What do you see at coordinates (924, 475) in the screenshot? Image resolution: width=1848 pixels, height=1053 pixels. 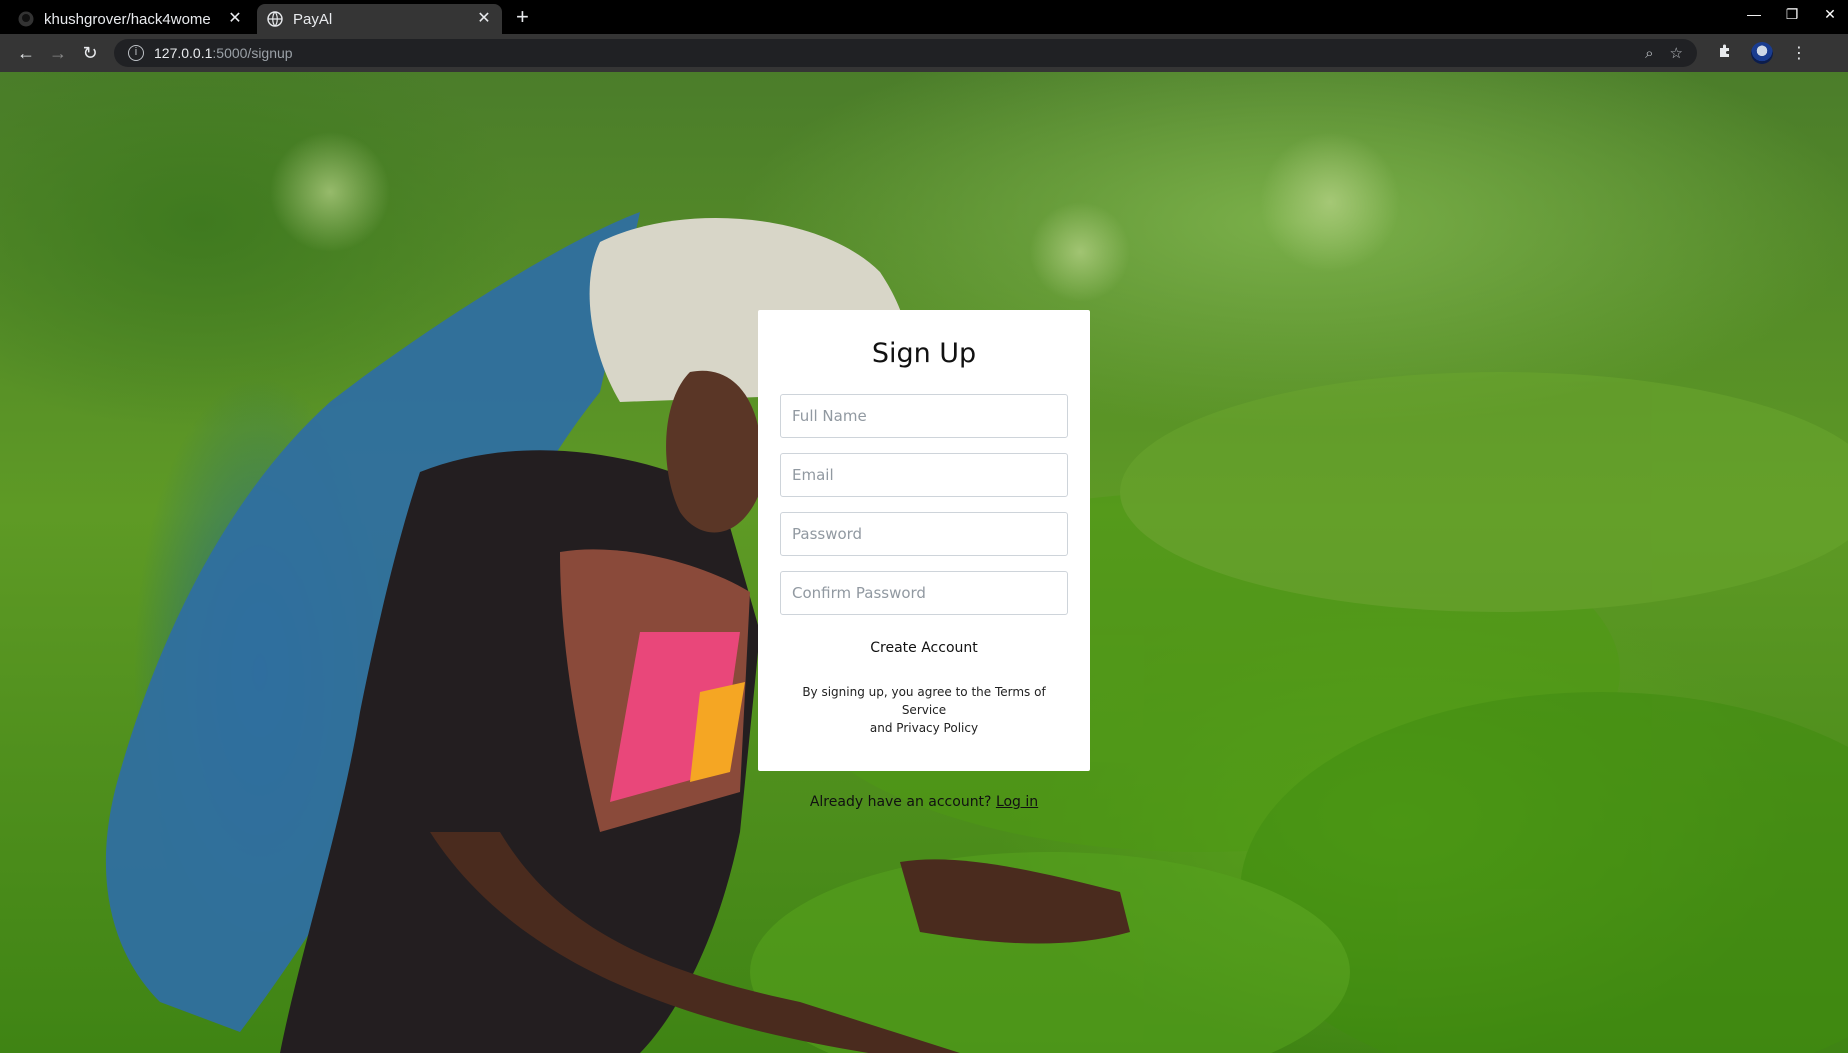 I see `email-input` at bounding box center [924, 475].